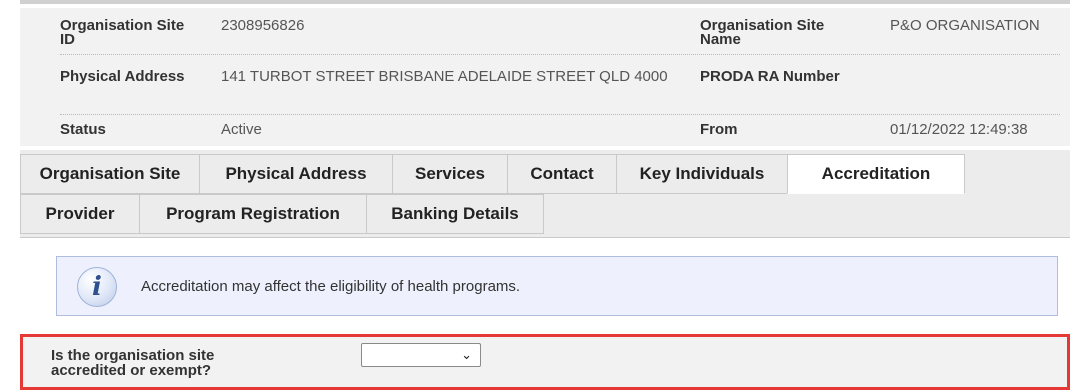  I want to click on tab-physical-address: Physical Address, so click(296, 174).